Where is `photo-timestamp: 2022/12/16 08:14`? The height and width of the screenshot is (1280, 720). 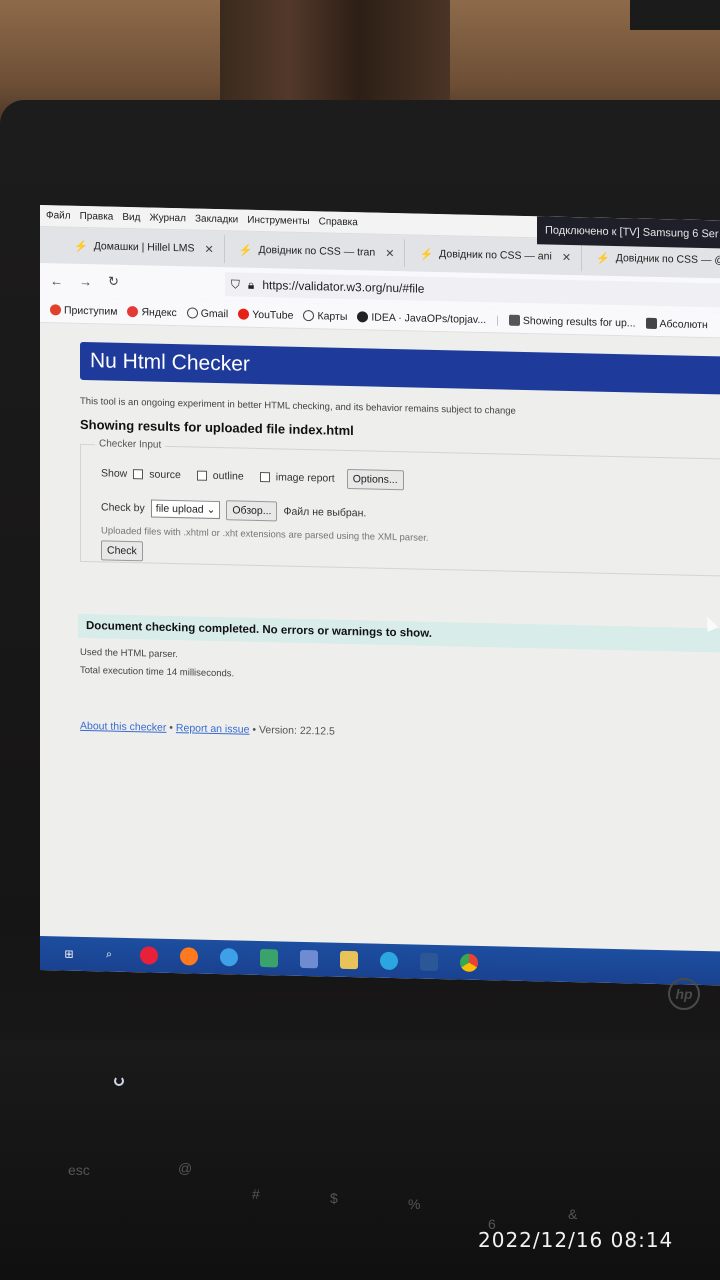
photo-timestamp: 2022/12/16 08:14 is located at coordinates (576, 1240).